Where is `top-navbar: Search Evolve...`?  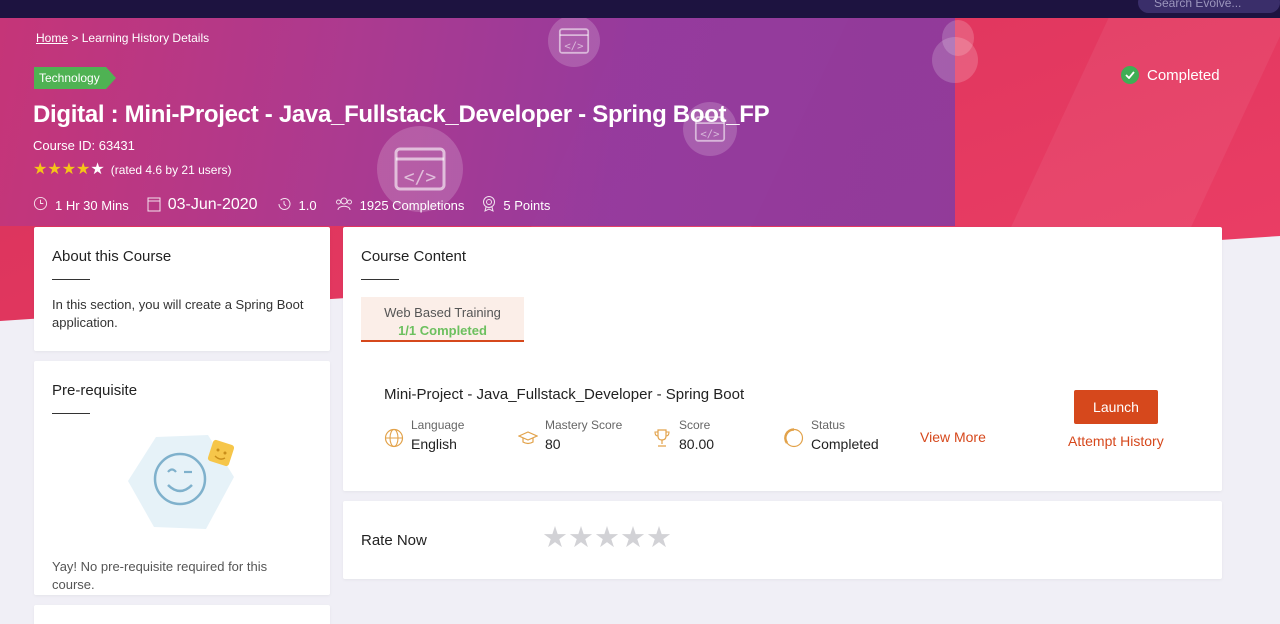
top-navbar: Search Evolve... is located at coordinates (640, 9).